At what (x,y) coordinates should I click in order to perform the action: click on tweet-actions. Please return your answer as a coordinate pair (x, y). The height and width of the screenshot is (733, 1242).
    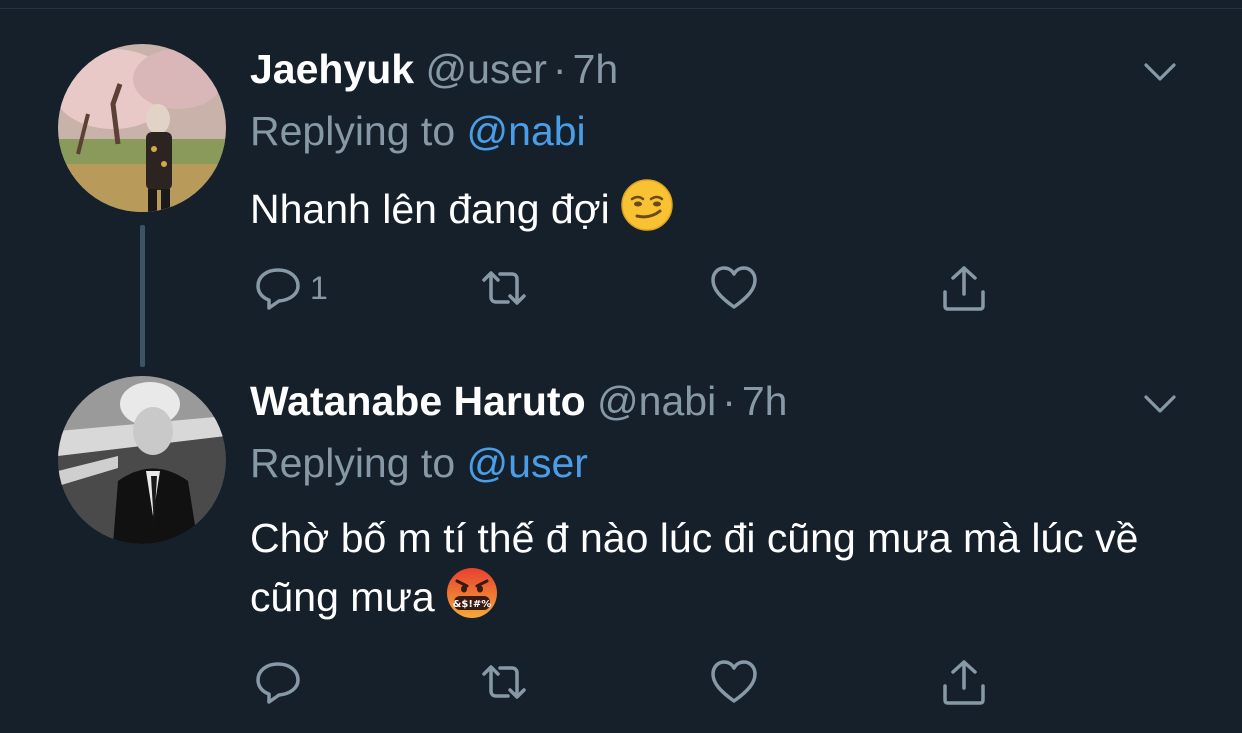
    Looking at the image, I should click on (632, 682).